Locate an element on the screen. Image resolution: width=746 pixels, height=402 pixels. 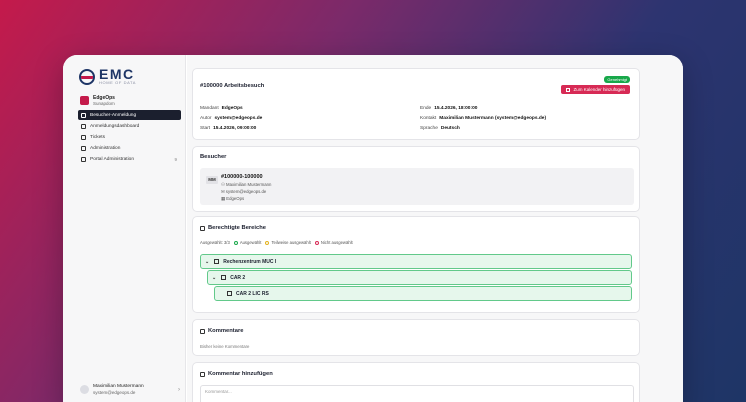
sidebar-item-administration: Administration is located at coordinates (129, 148).